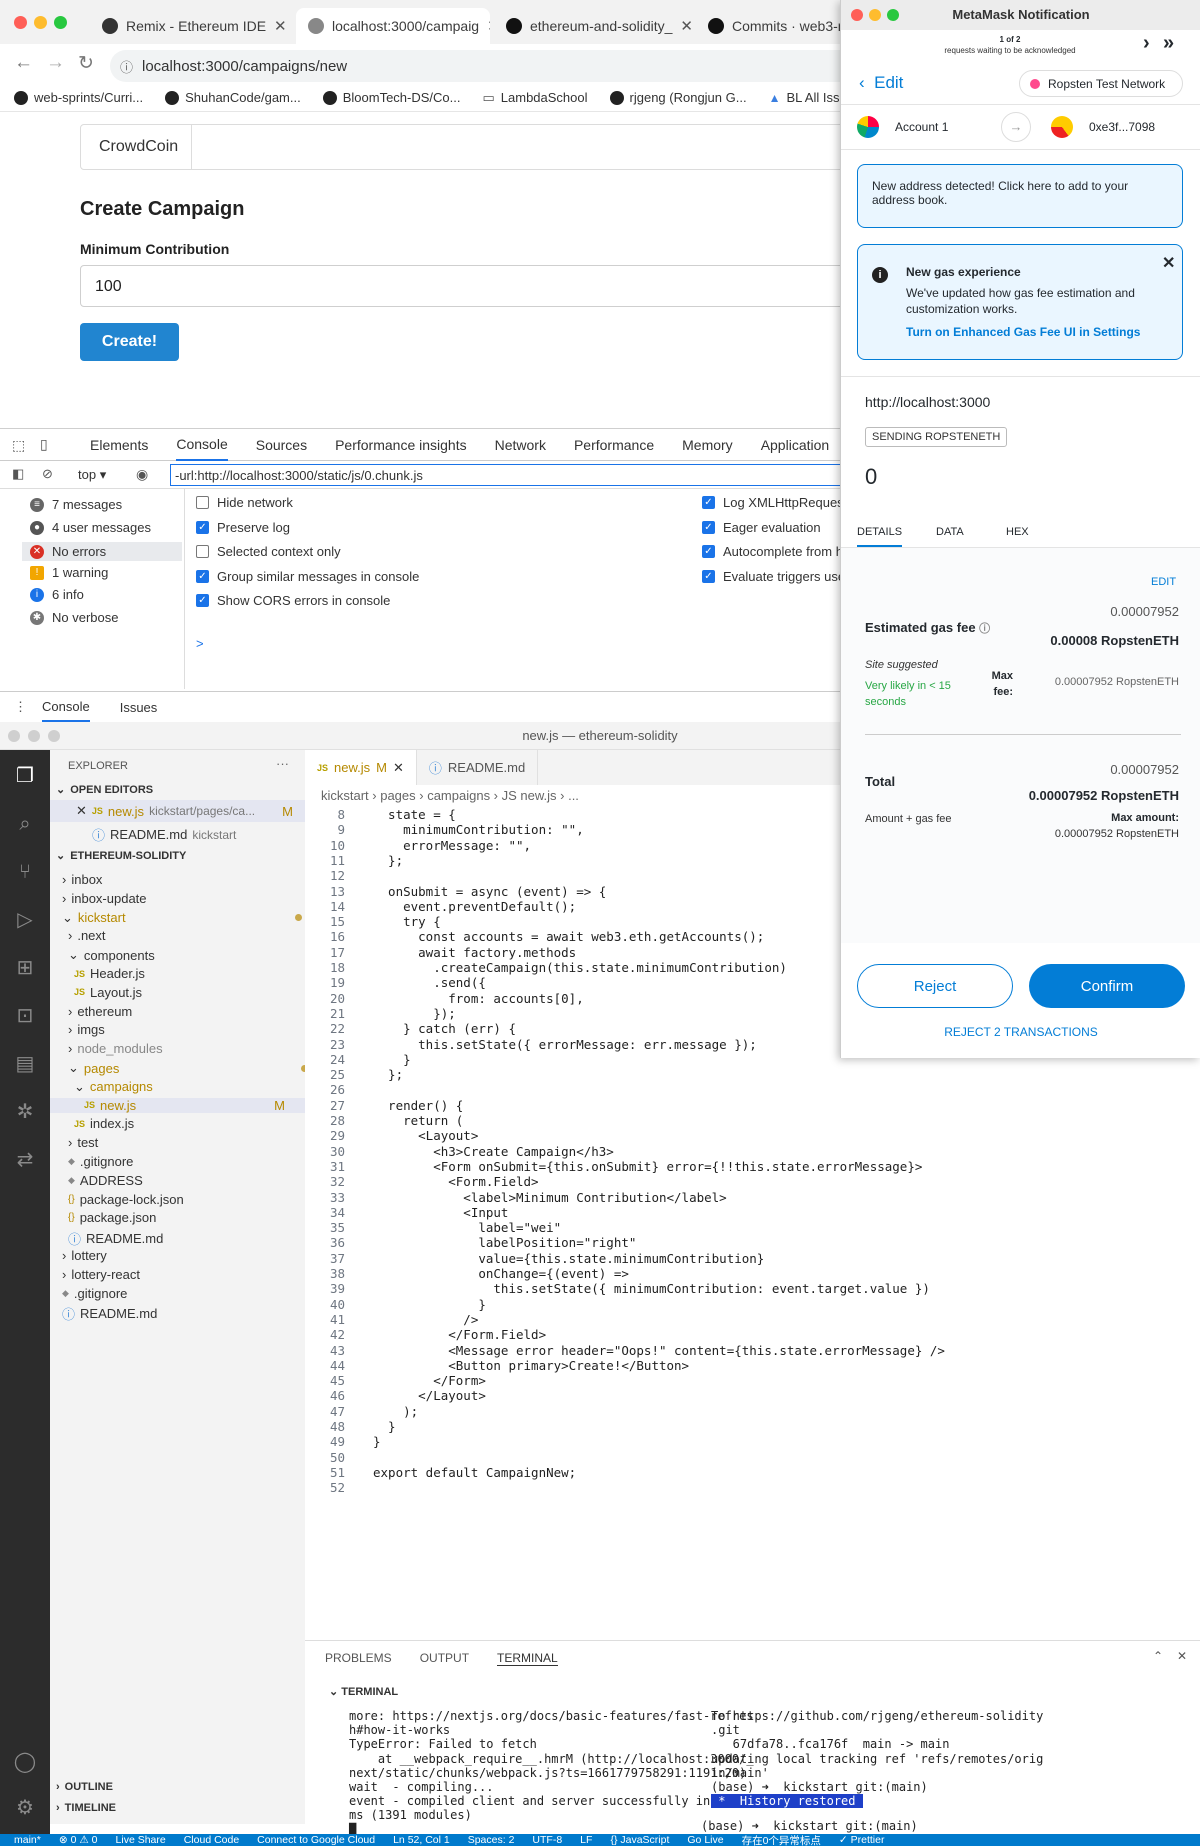 The height and width of the screenshot is (1846, 1200). What do you see at coordinates (100, 1161) in the screenshot?
I see `file-item: ◆ .gitignore` at bounding box center [100, 1161].